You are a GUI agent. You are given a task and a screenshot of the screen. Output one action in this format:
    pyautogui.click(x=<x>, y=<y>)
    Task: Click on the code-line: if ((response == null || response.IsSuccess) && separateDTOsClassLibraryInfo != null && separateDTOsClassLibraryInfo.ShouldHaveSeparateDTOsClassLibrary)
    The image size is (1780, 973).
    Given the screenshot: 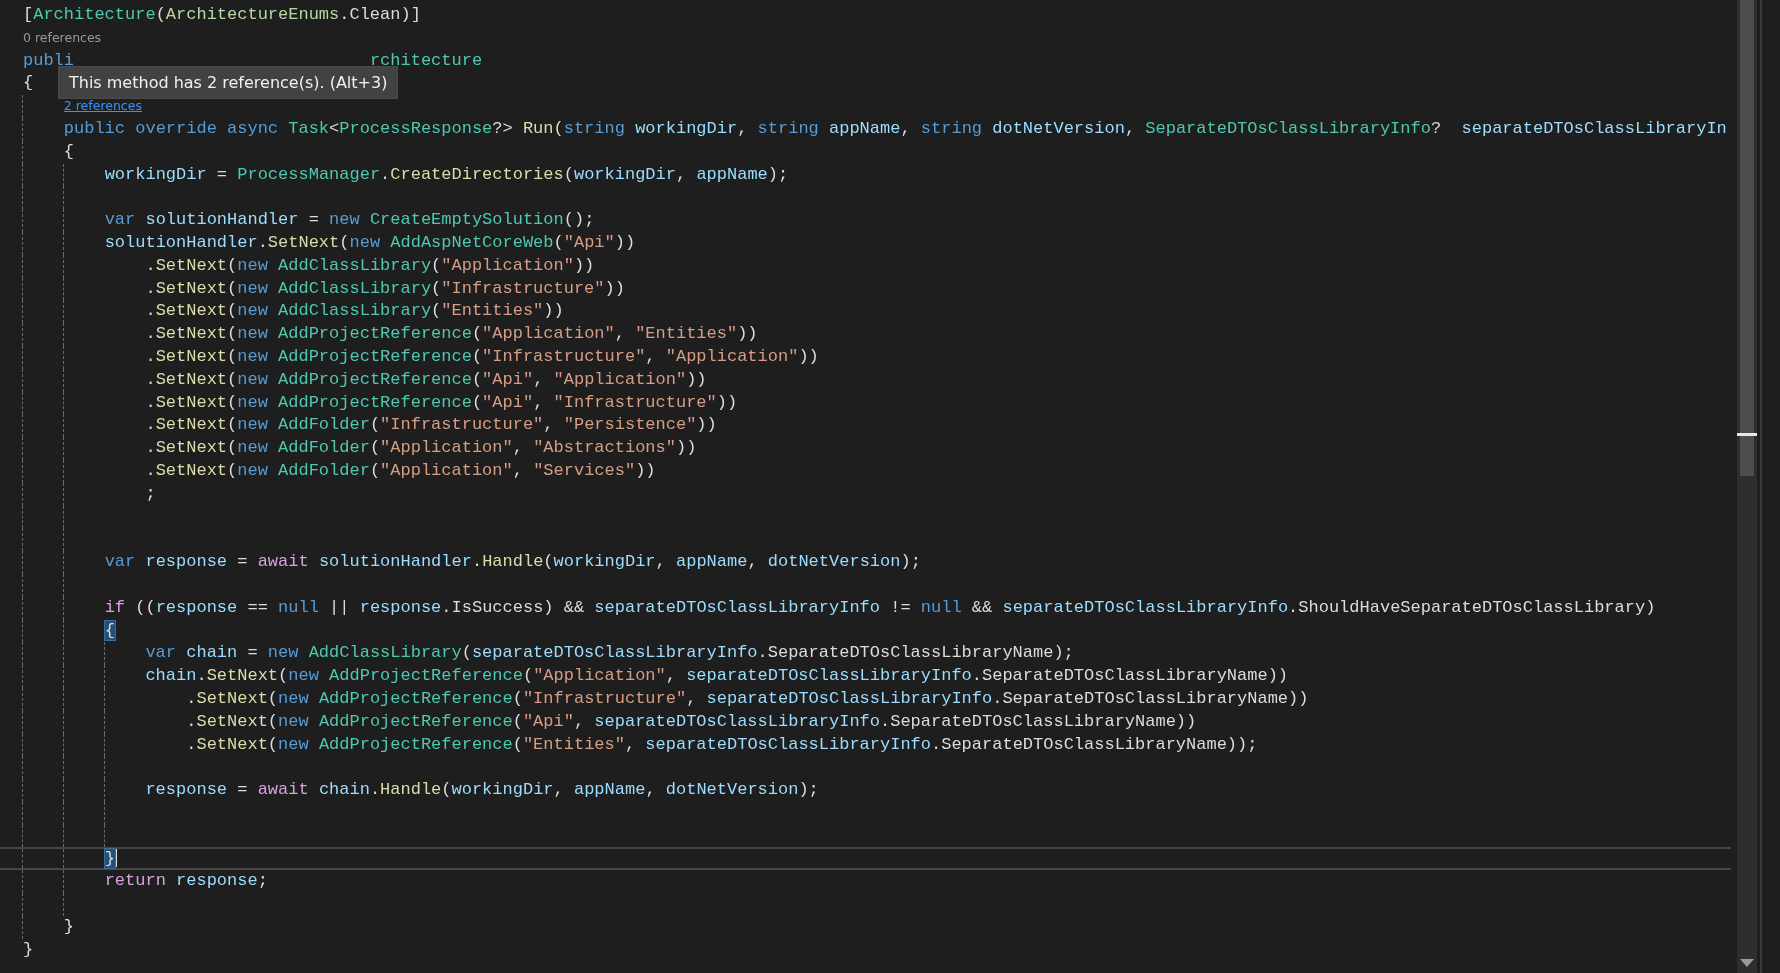 What is the action you would take?
    pyautogui.click(x=879, y=607)
    